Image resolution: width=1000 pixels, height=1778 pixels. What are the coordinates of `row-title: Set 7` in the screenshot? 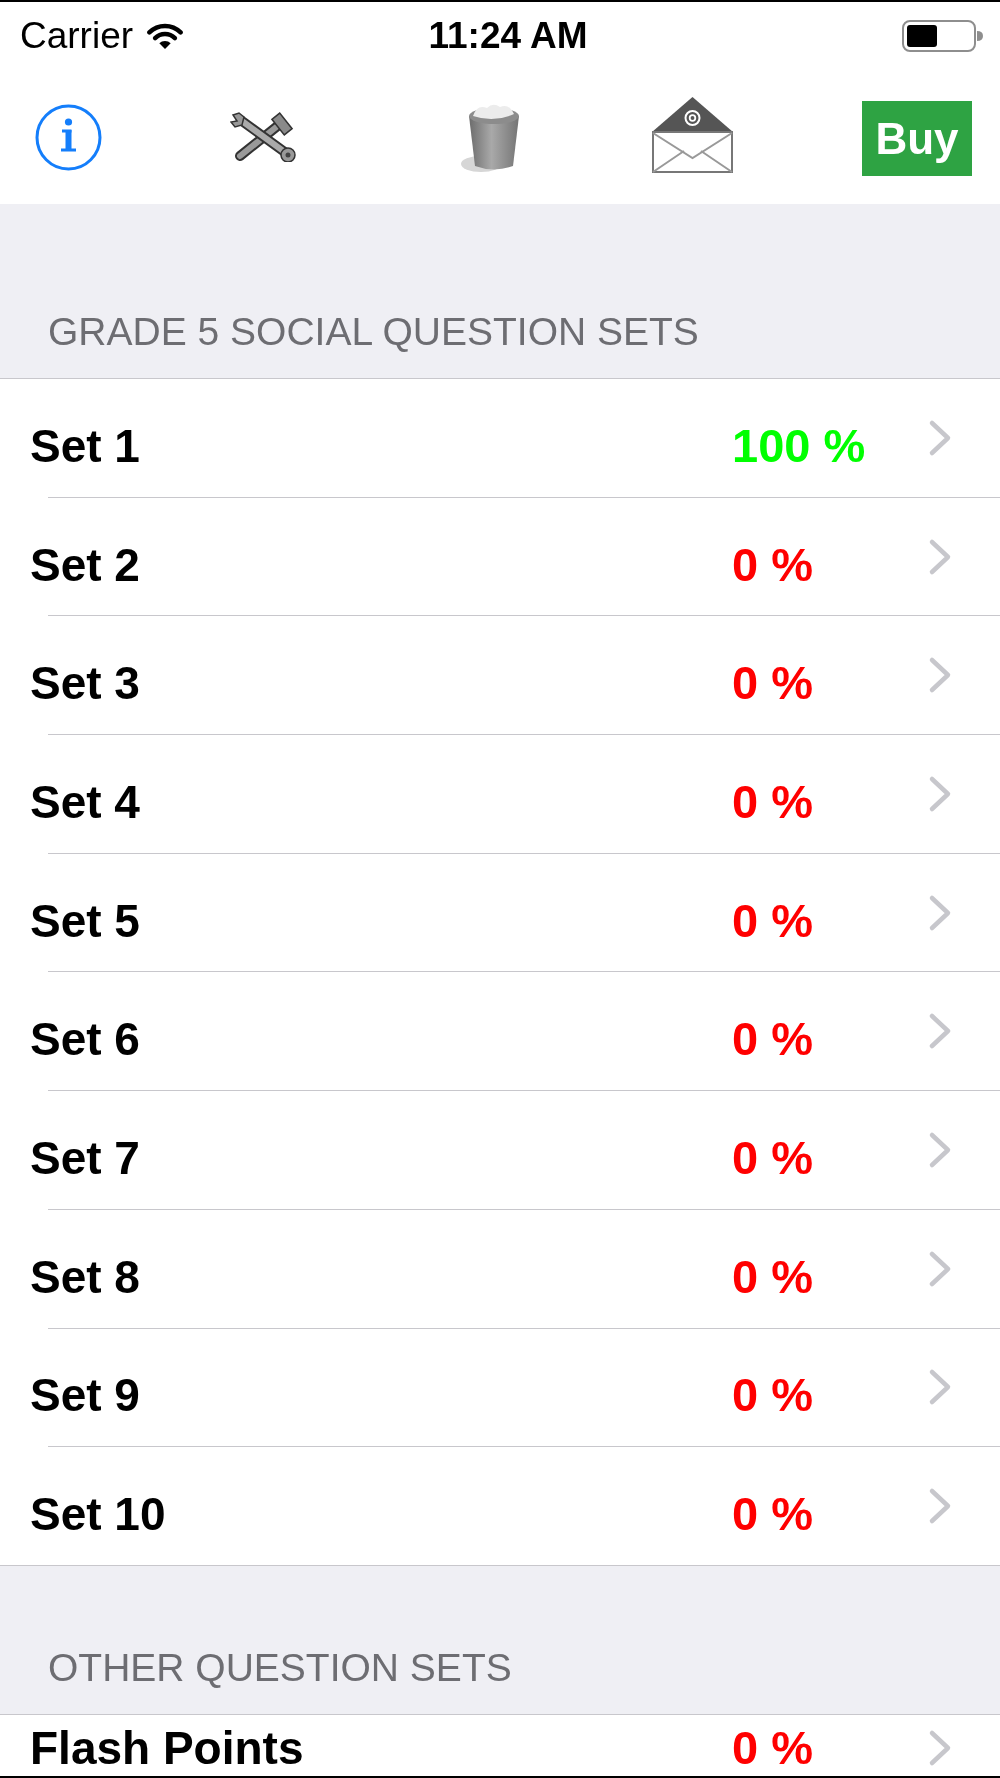 It's located at (85, 1157).